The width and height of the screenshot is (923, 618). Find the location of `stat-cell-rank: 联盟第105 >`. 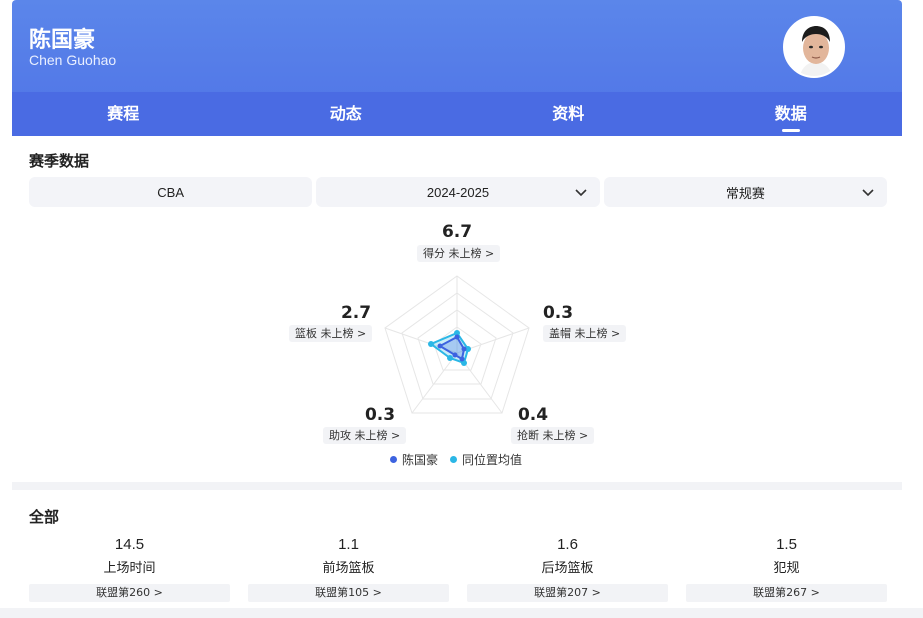

stat-cell-rank: 联盟第105 > is located at coordinates (348, 593).